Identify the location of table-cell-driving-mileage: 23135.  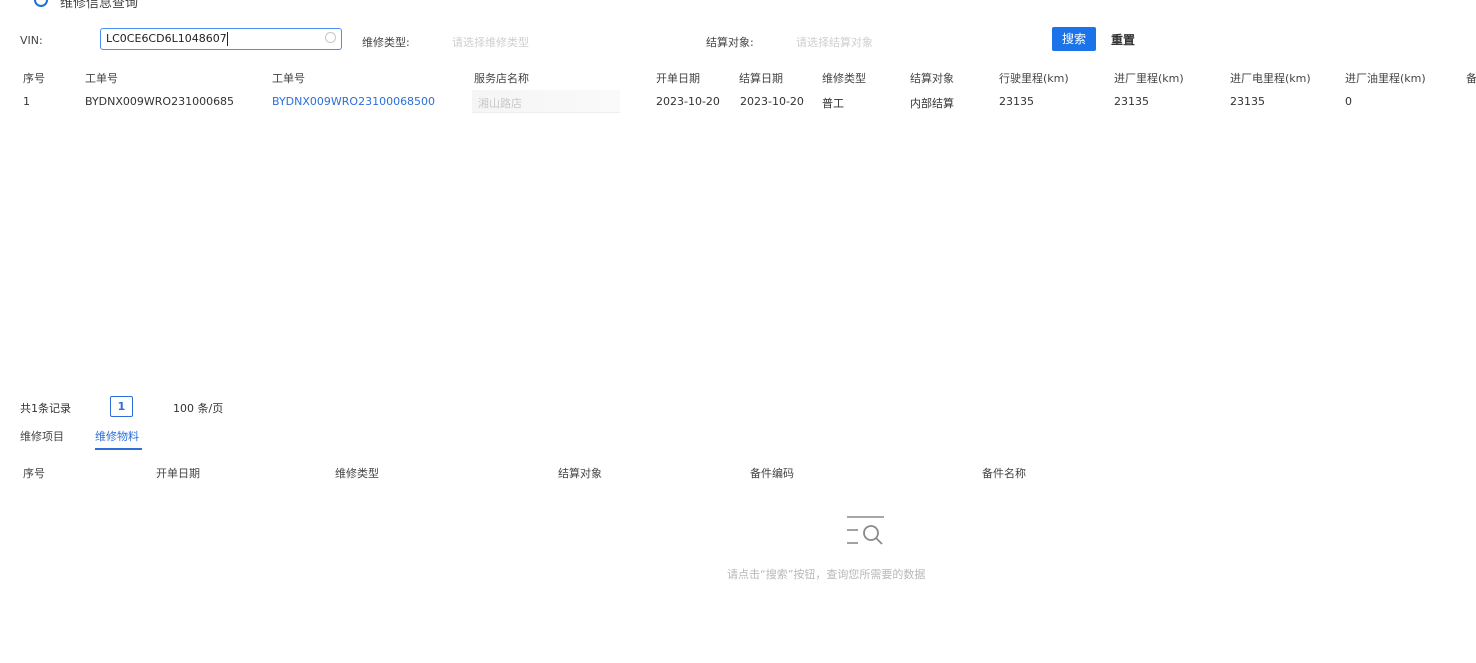
(1016, 101).